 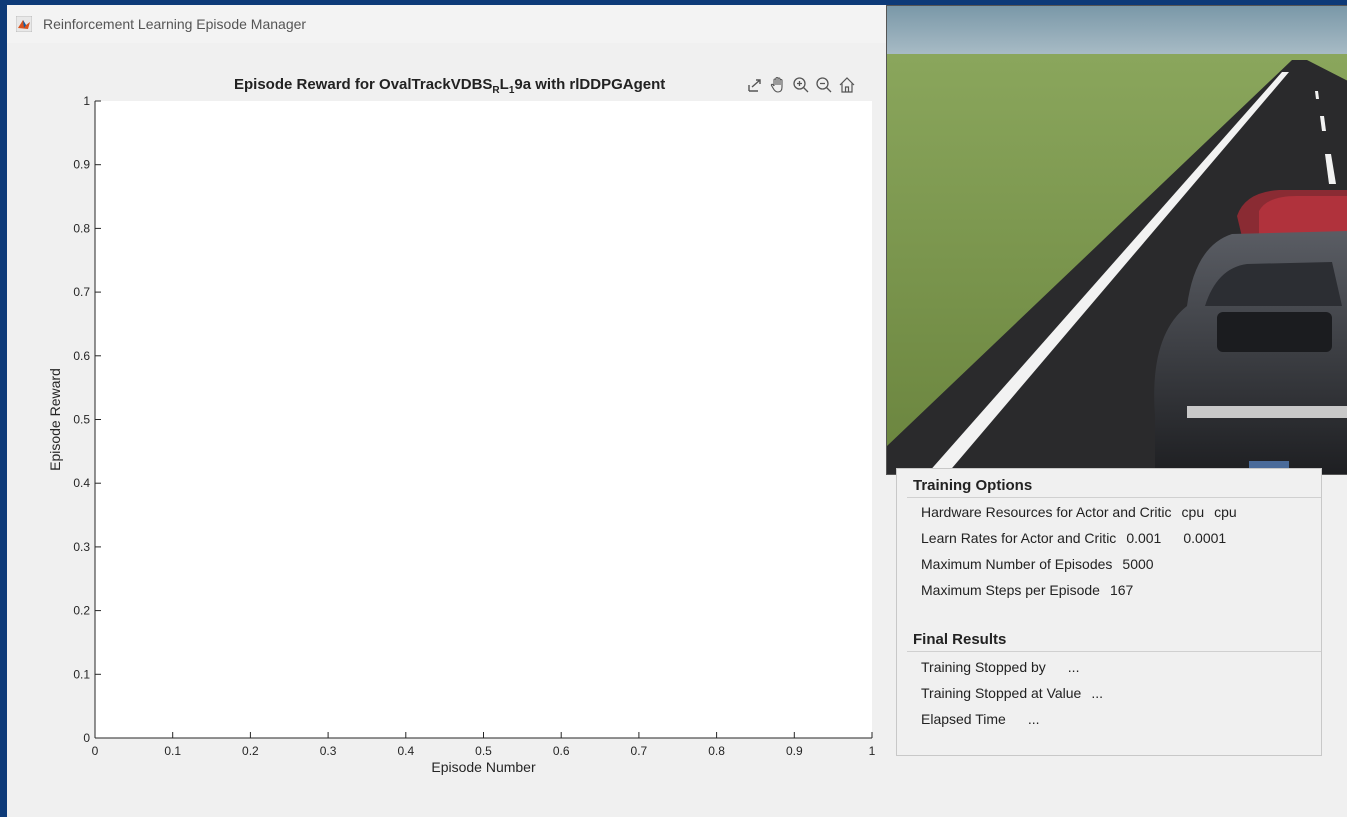 I want to click on x-tick-label: 0.7, so click(x=639, y=751).